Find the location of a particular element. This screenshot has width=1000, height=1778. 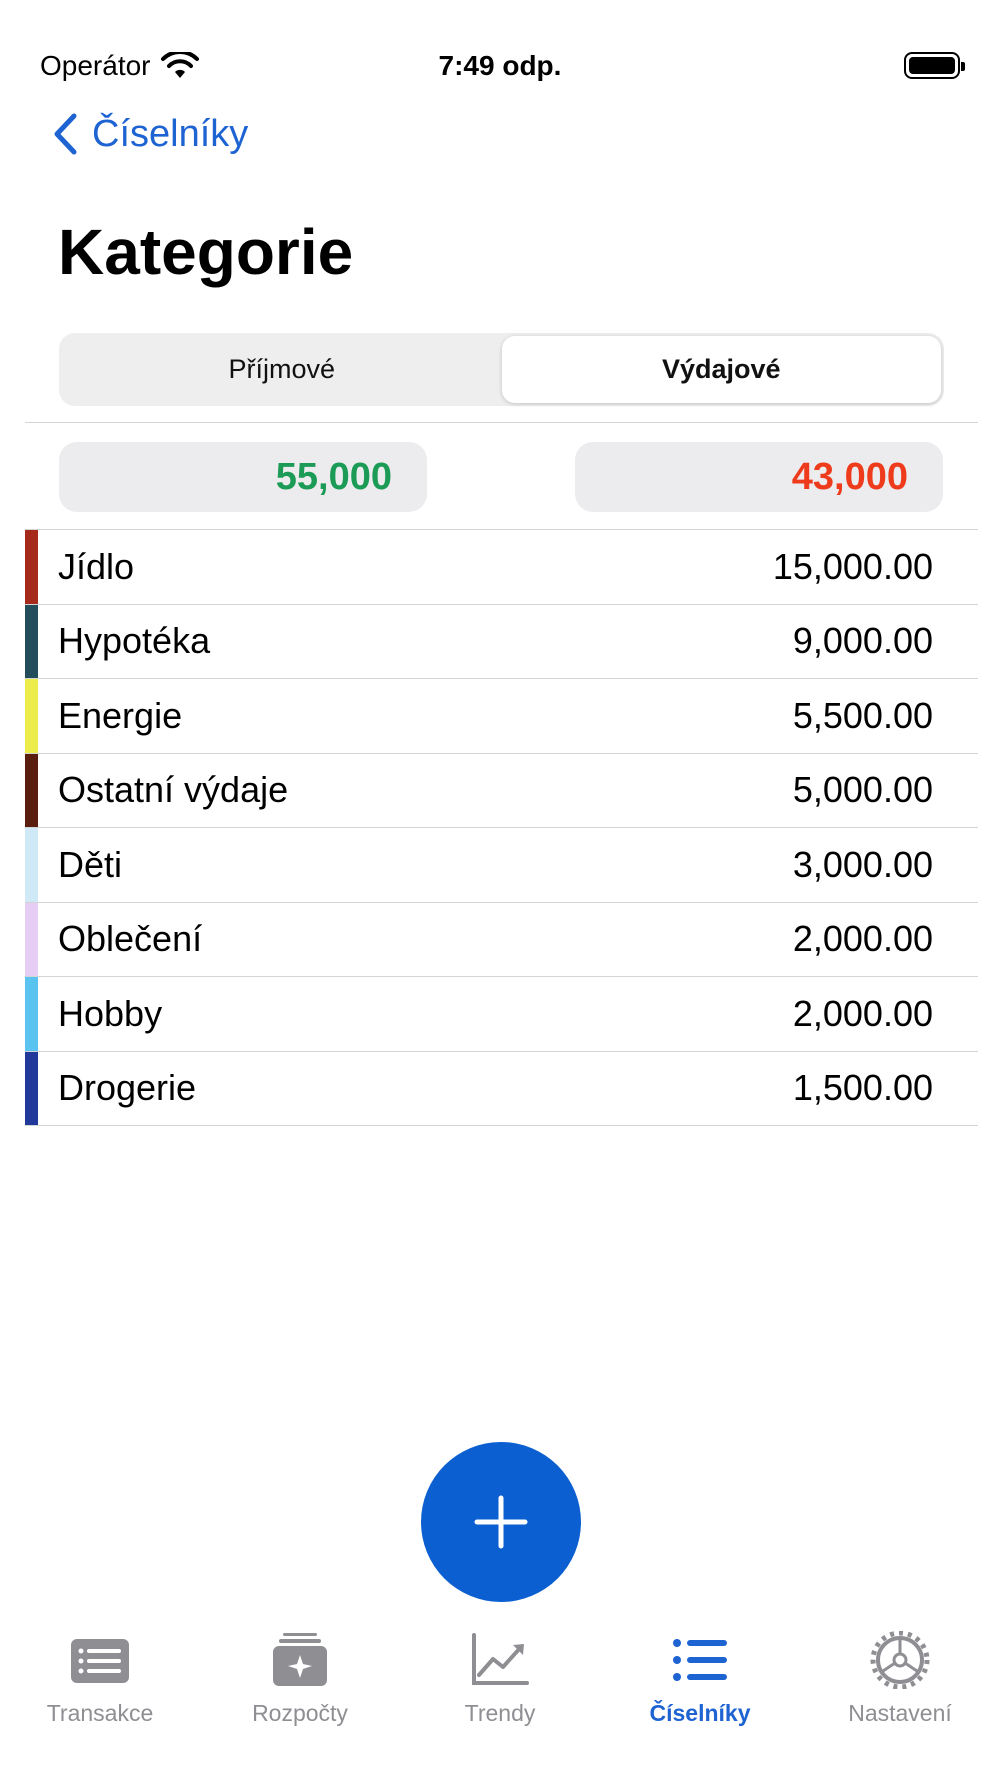

category-name: Drogerie is located at coordinates (127, 1088).